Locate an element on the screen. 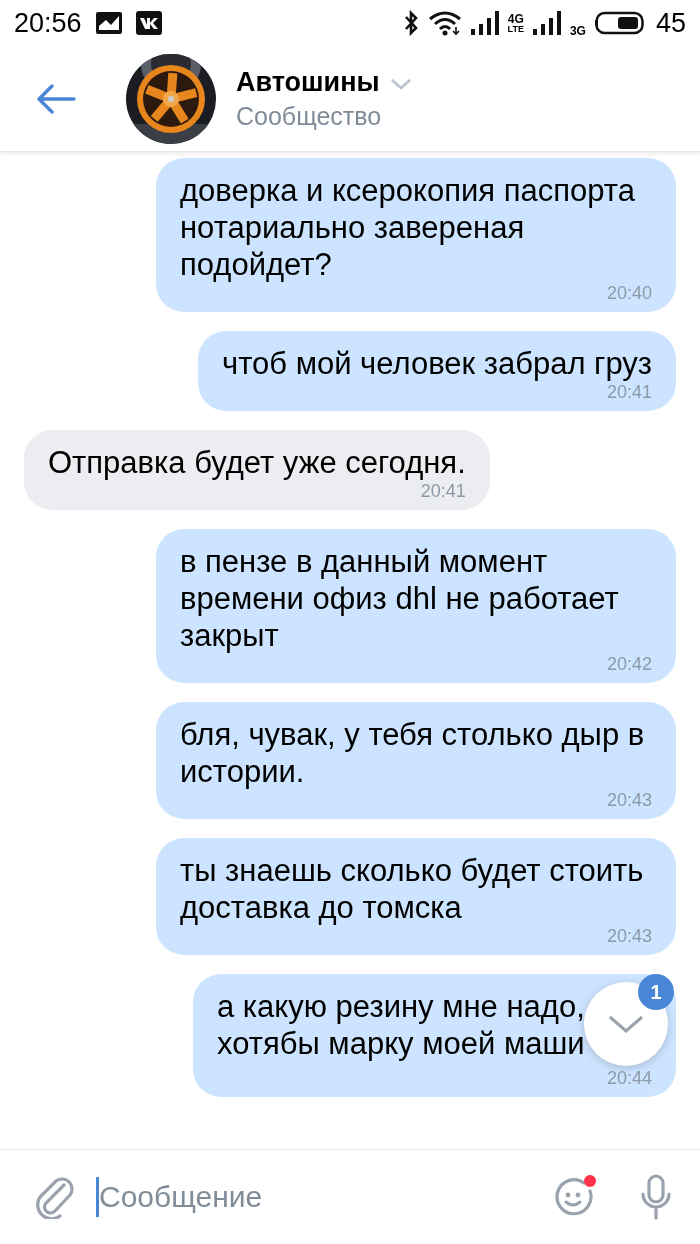  message-text: в пензе в данный момент времени офиз dhl не работает закрыт is located at coordinates (400, 598).